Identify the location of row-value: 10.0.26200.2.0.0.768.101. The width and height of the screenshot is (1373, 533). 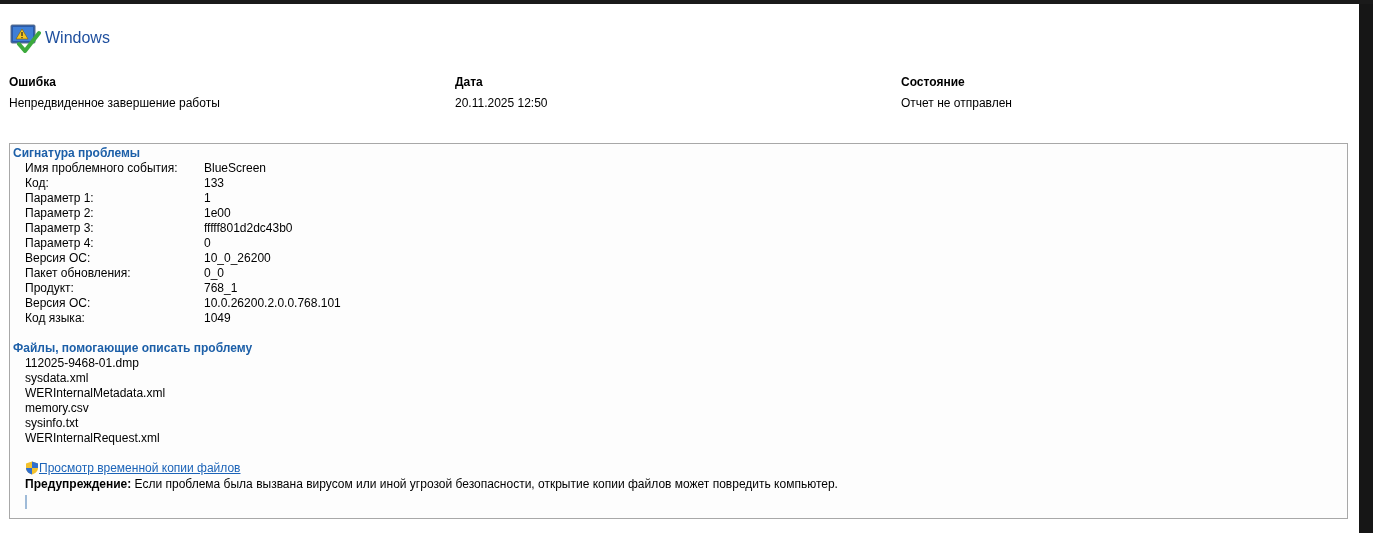
(272, 303).